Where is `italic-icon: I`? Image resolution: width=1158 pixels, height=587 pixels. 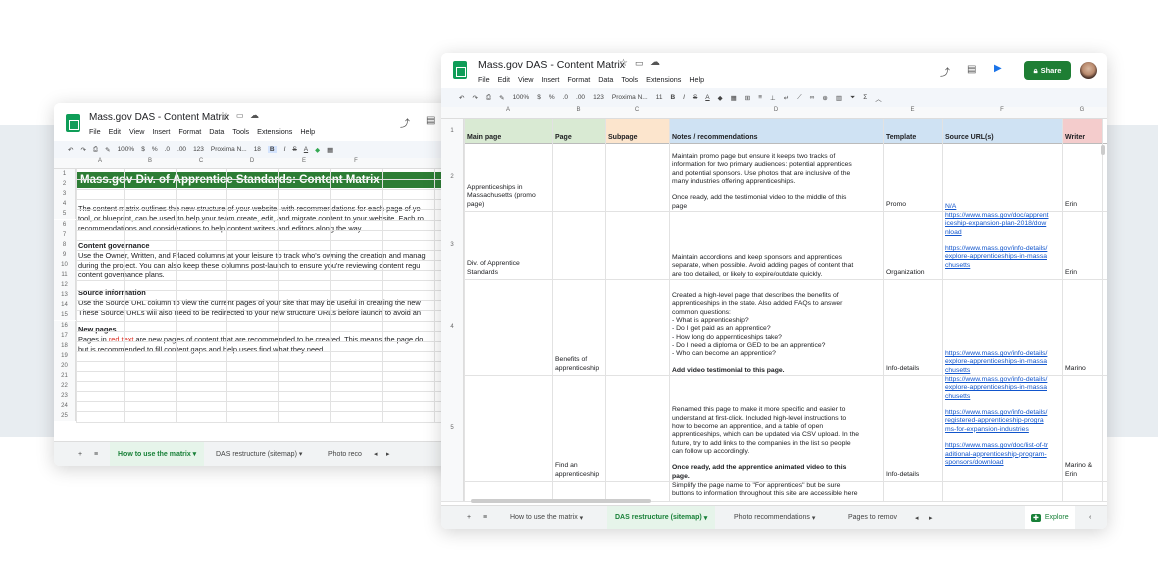 italic-icon: I is located at coordinates (285, 149).